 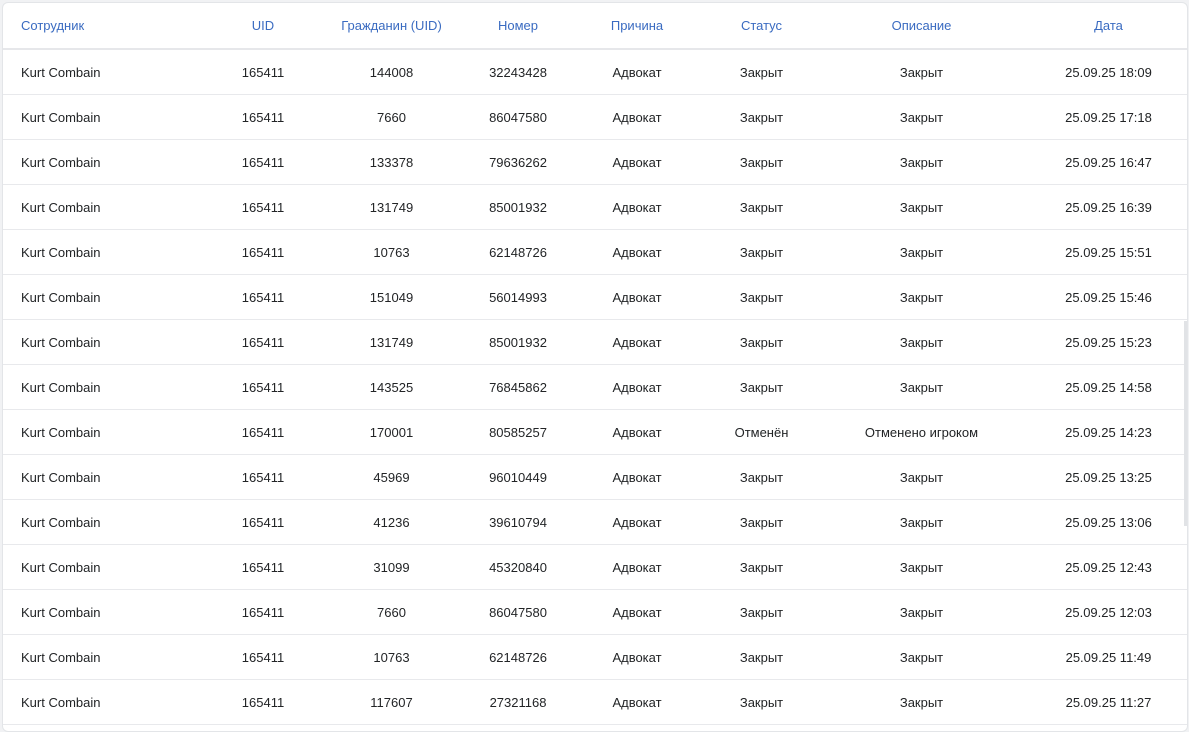 What do you see at coordinates (1185, 423) in the screenshot?
I see `scrollbar` at bounding box center [1185, 423].